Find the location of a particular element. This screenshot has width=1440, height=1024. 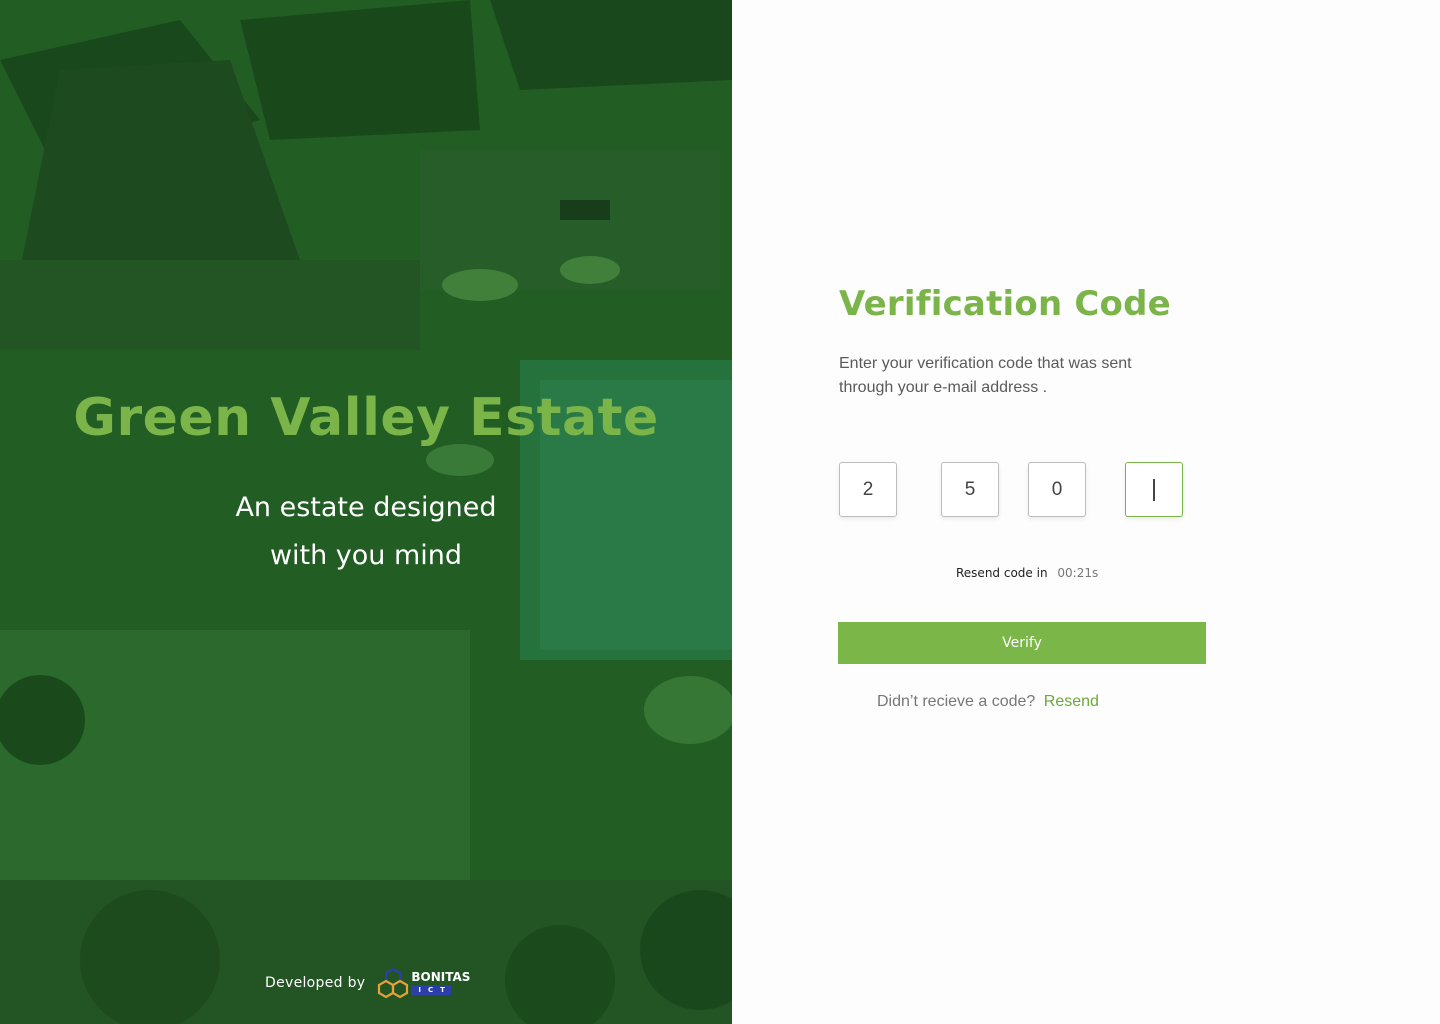

resend-link: Resend is located at coordinates (1071, 701).